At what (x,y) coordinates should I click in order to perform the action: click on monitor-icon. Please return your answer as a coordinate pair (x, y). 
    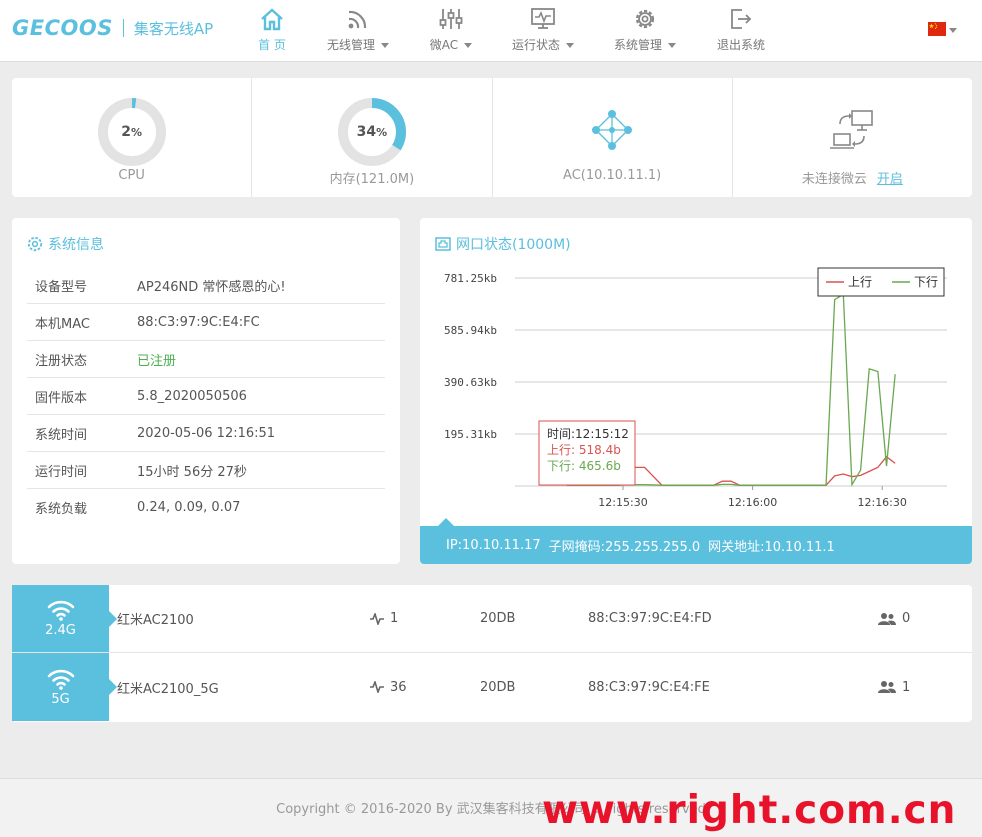
    Looking at the image, I should click on (543, 19).